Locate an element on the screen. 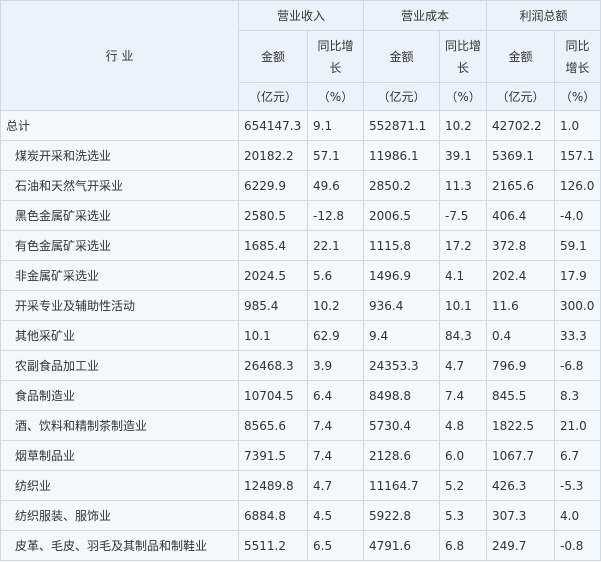 Image resolution: width=601 pixels, height=562 pixels. growth-label-line1: 同比 is located at coordinates (577, 45).